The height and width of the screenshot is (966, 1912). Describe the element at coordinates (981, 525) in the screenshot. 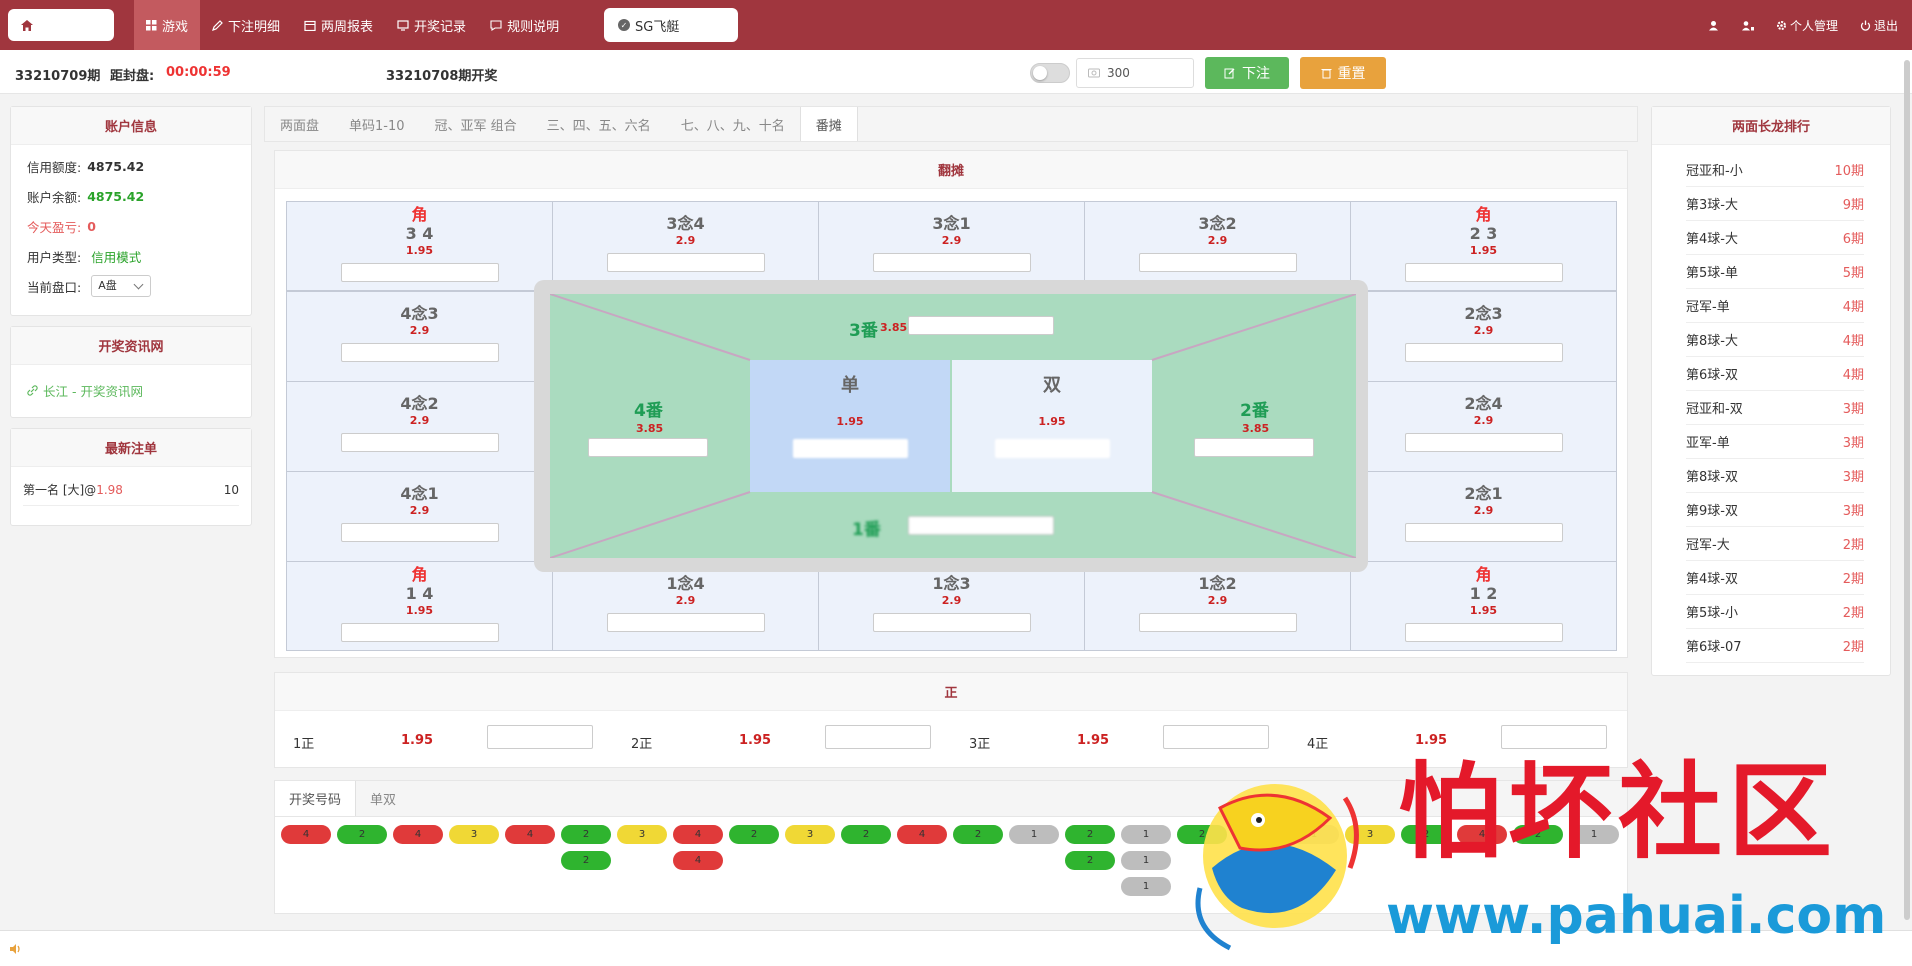

I see `fan-1-input` at that location.